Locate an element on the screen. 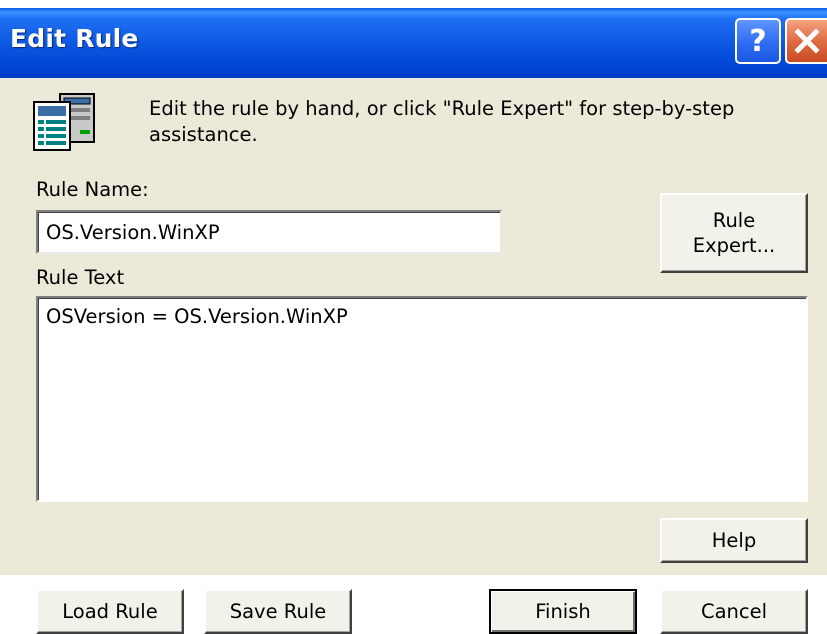  cancel-button: Cancel is located at coordinates (734, 611).